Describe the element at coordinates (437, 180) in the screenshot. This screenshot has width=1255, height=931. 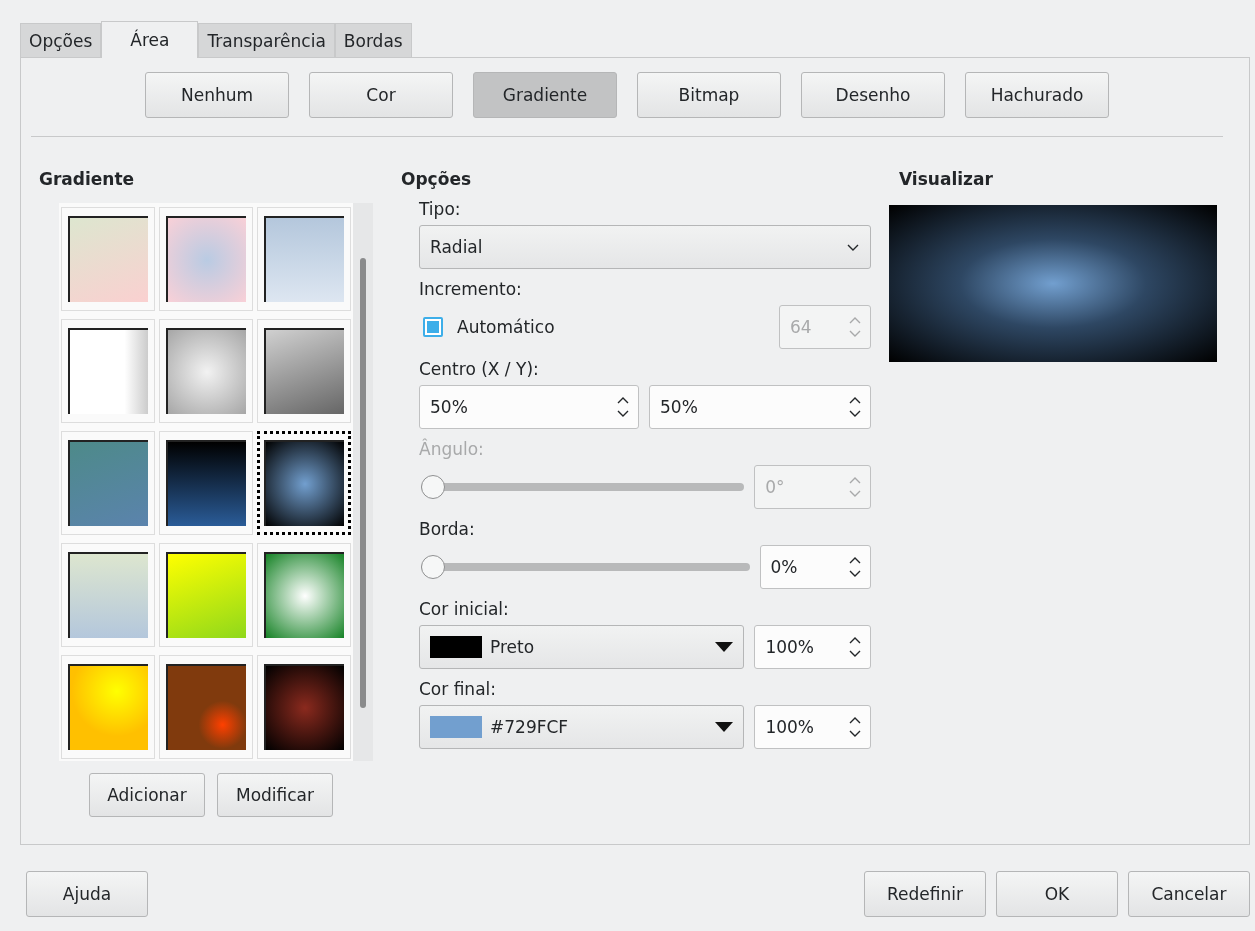
I see `section-title: Opções` at that location.